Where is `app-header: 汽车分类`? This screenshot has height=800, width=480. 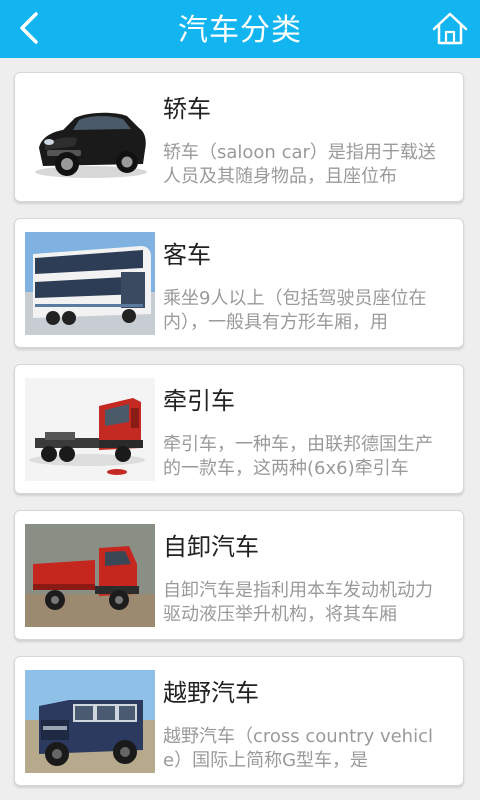 app-header: 汽车分类 is located at coordinates (240, 29).